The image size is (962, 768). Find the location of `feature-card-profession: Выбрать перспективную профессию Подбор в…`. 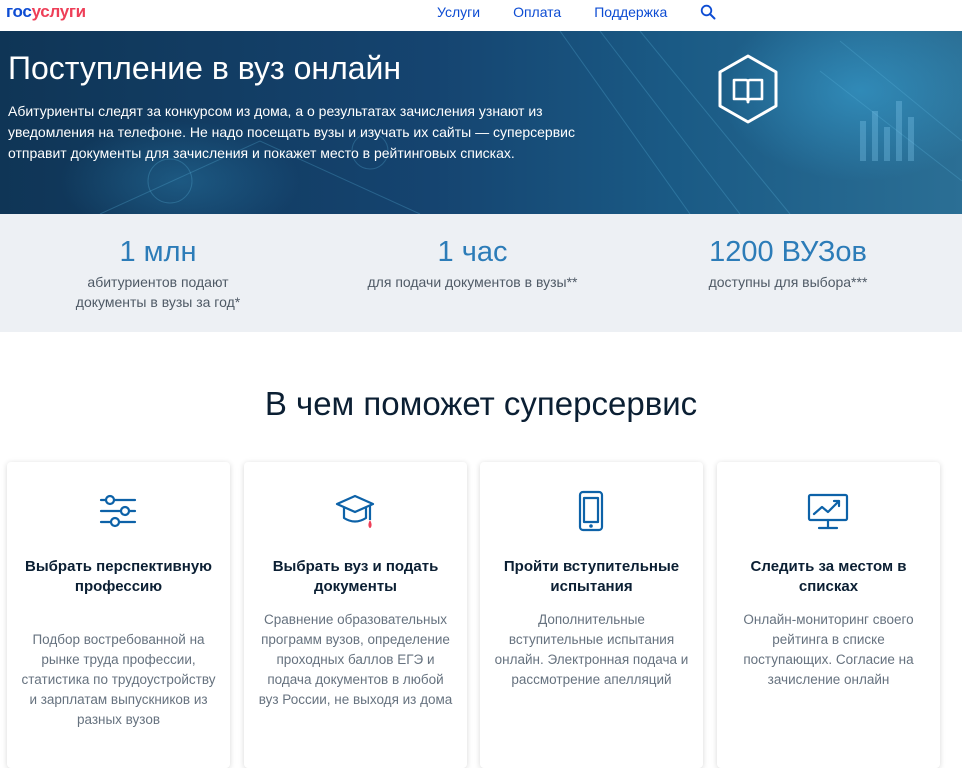

feature-card-profession: Выбрать перспективную профессию Подбор в… is located at coordinates (118, 615).